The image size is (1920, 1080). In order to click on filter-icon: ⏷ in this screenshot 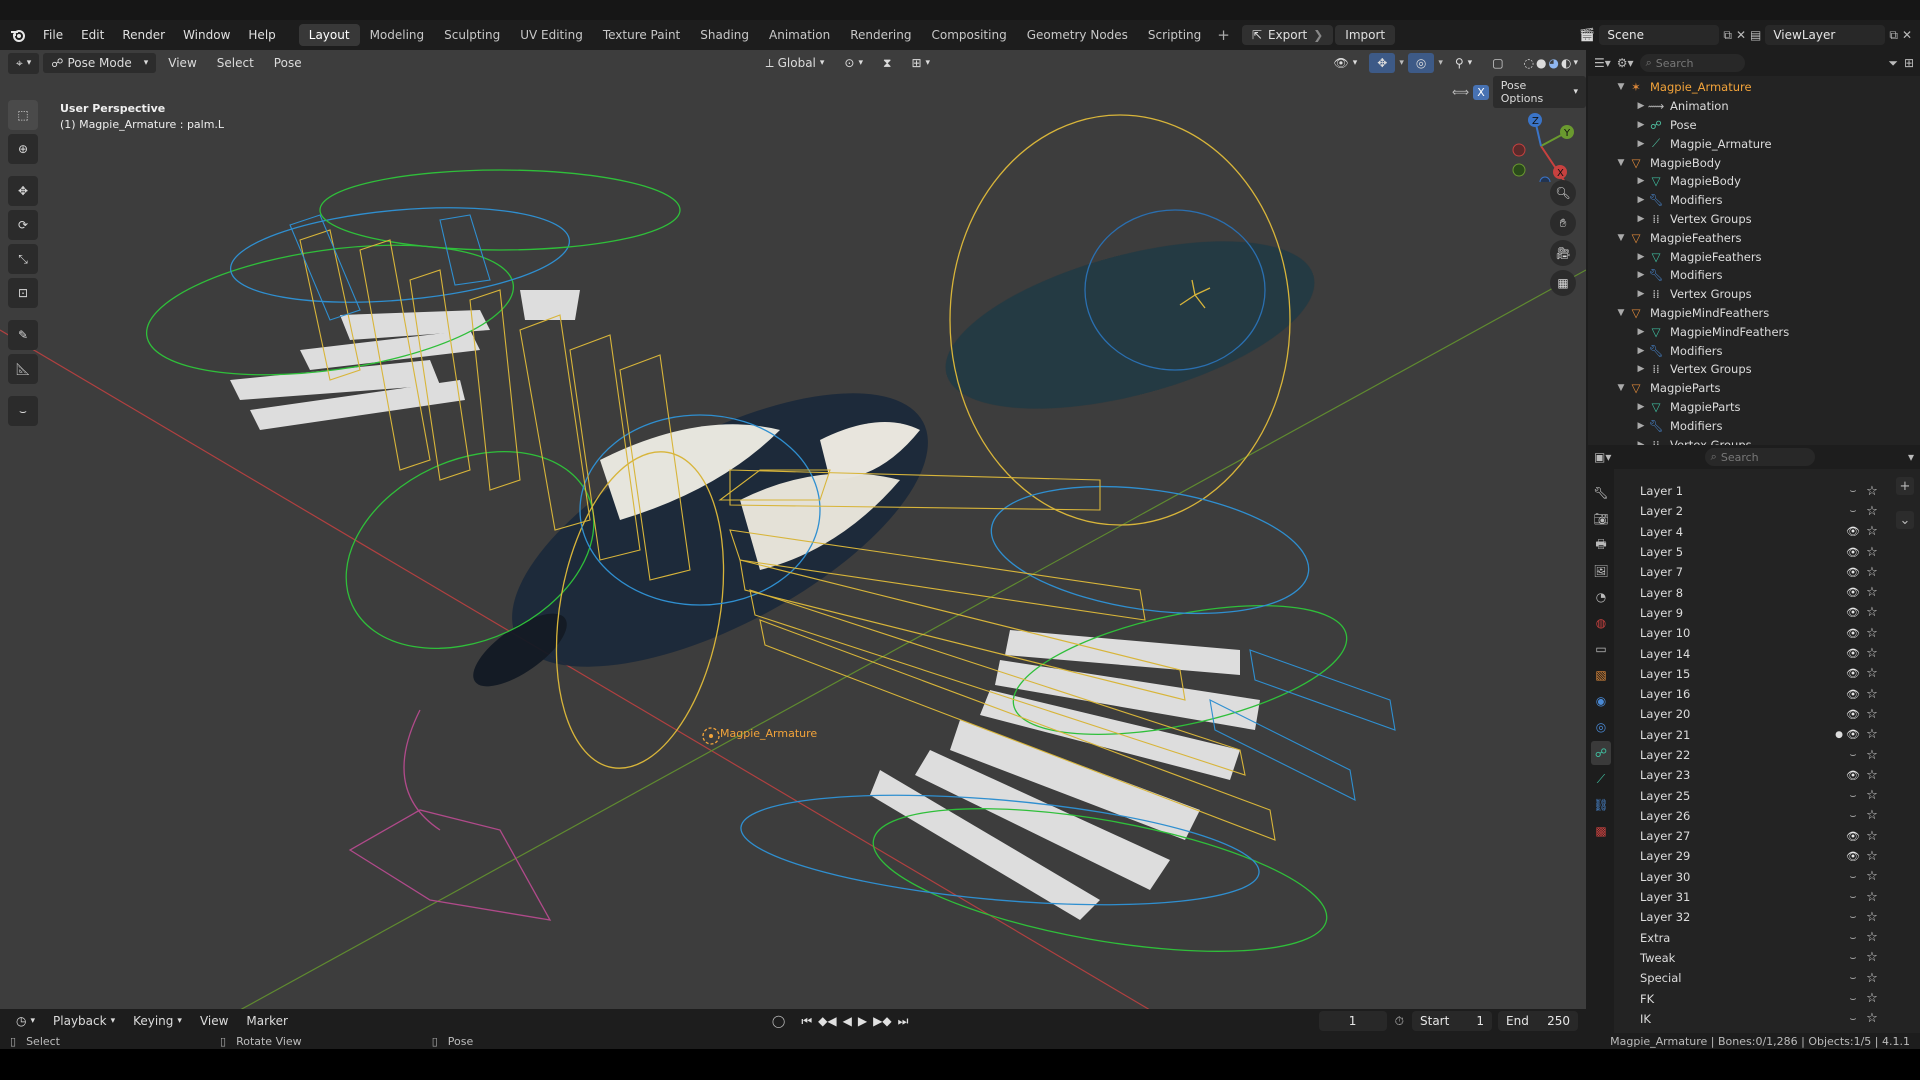, I will do `click(1893, 63)`.